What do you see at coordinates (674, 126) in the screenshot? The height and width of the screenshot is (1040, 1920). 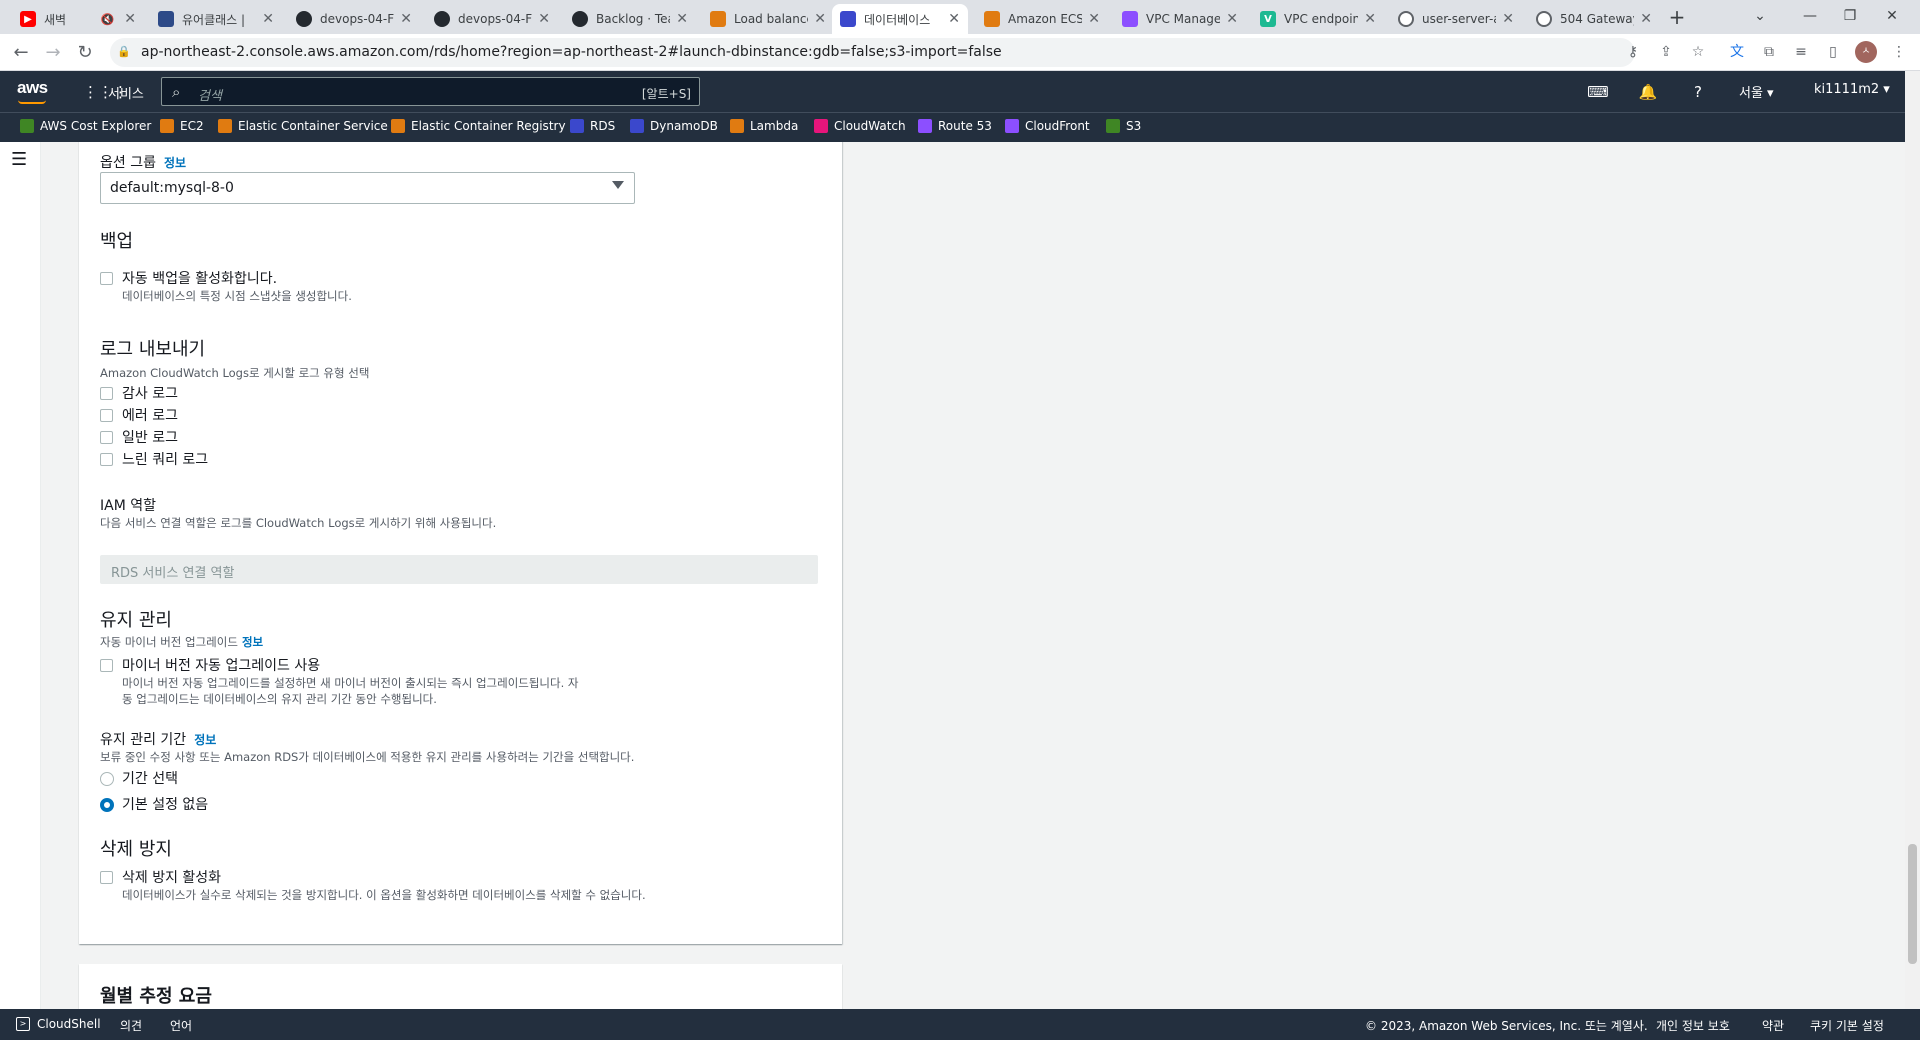 I see `favorite-dynamodb: DynamoDB` at bounding box center [674, 126].